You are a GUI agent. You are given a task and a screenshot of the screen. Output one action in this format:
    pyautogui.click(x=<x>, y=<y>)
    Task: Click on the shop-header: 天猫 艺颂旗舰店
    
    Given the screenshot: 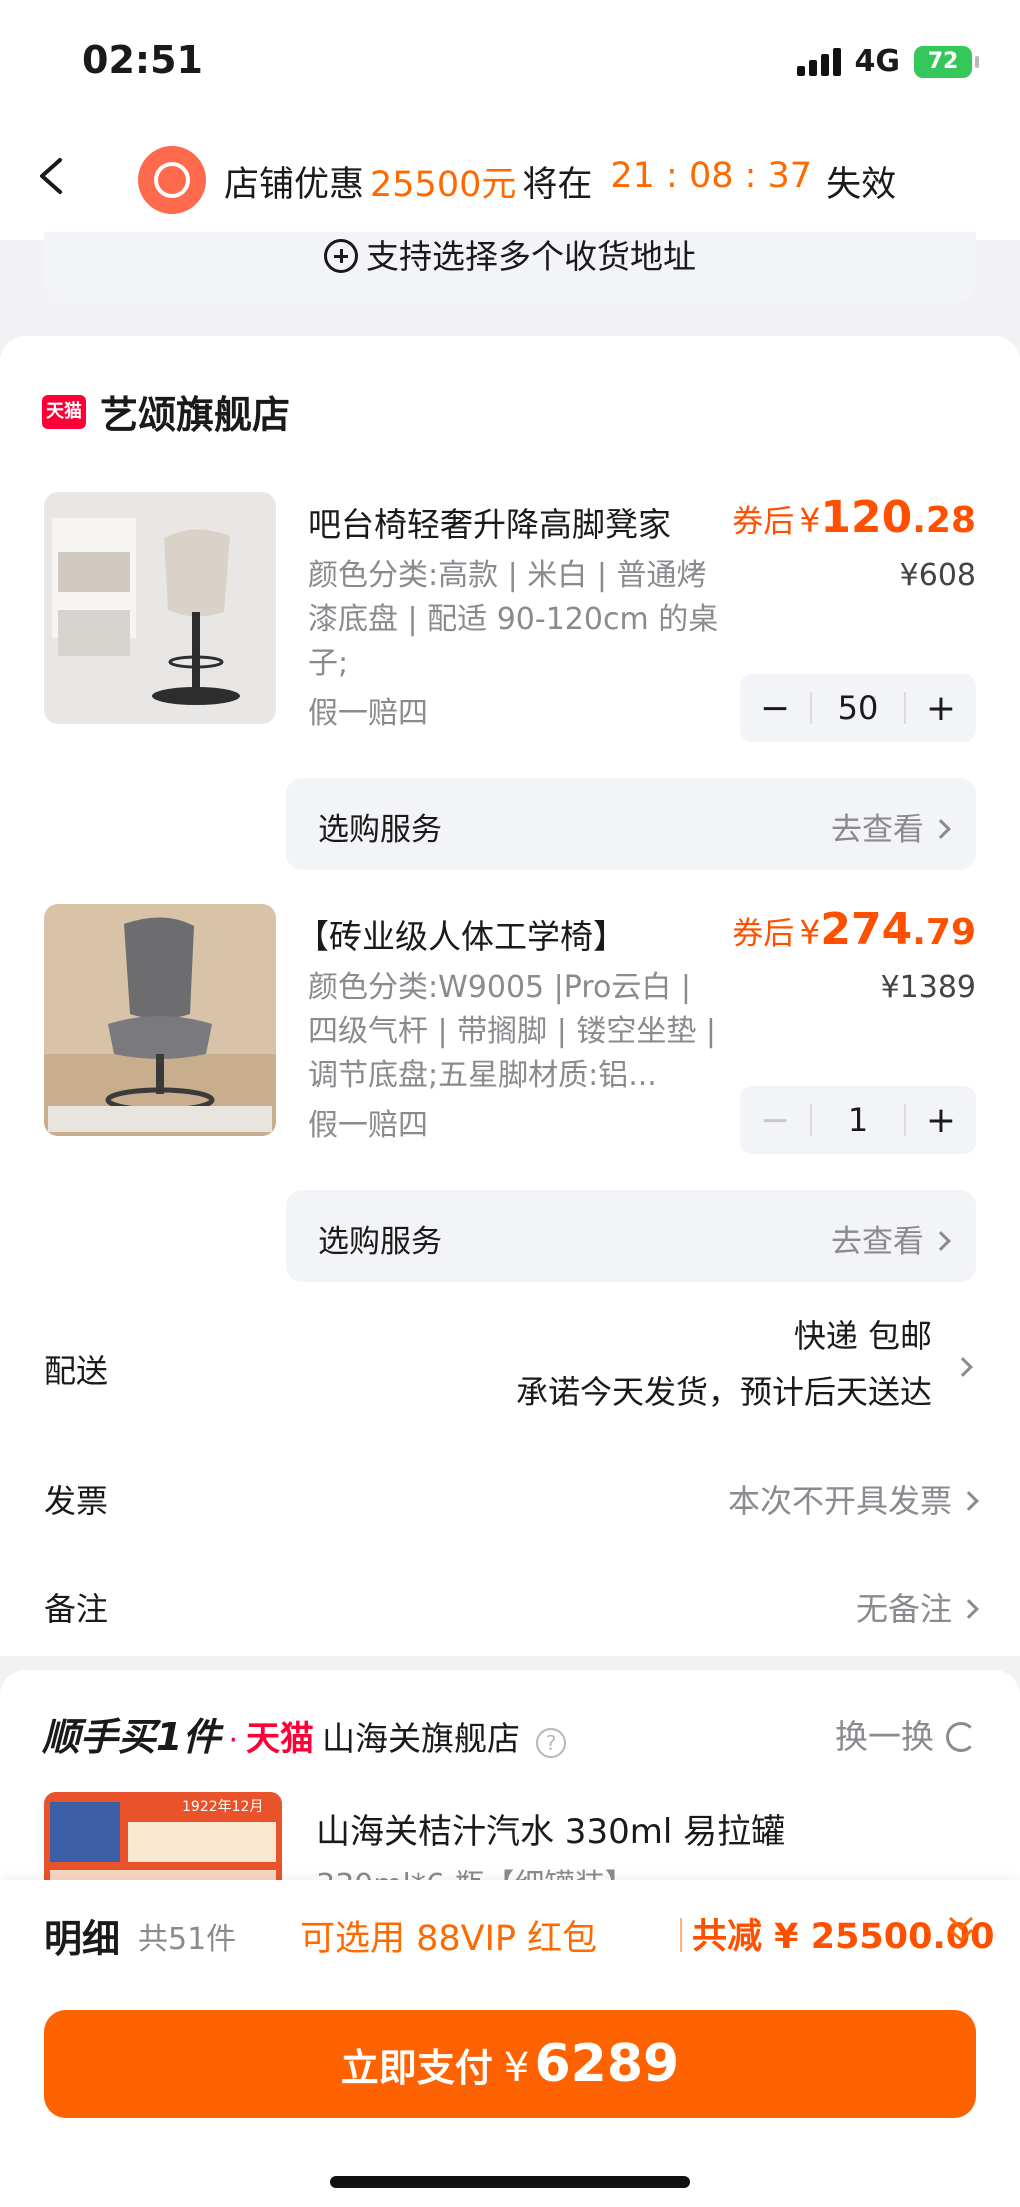 What is the action you would take?
    pyautogui.click(x=166, y=411)
    